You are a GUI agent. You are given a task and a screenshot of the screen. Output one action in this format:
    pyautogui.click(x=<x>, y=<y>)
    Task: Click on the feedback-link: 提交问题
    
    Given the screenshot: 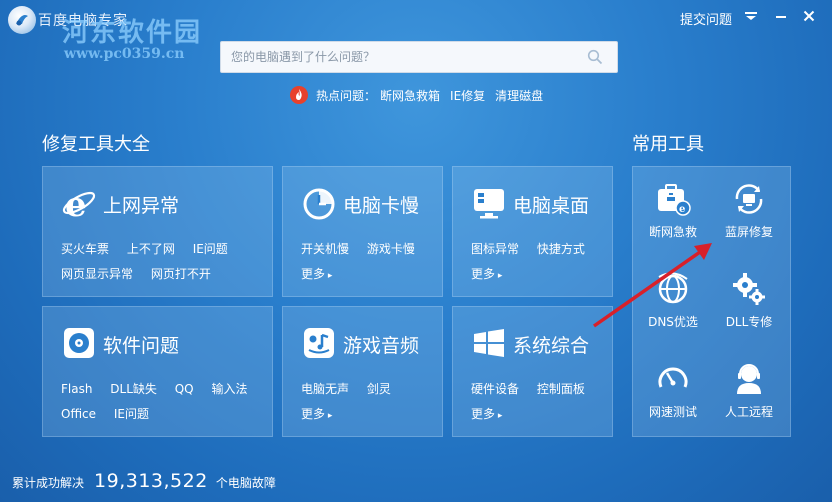 What is the action you would take?
    pyautogui.click(x=706, y=18)
    